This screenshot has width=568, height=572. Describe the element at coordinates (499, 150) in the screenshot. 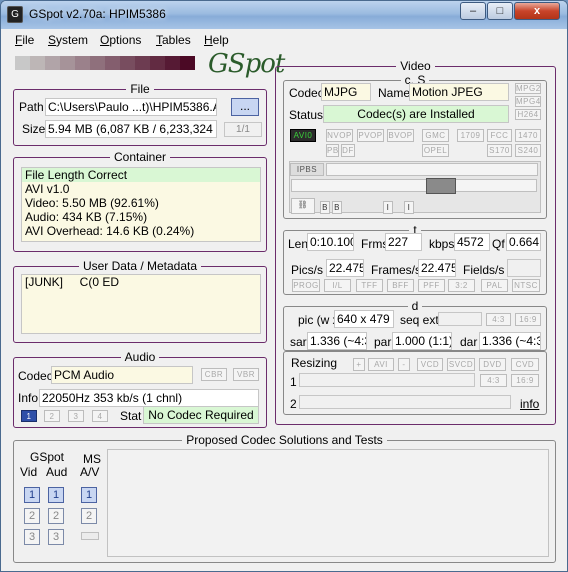

I see `flag-s170: S170` at that location.